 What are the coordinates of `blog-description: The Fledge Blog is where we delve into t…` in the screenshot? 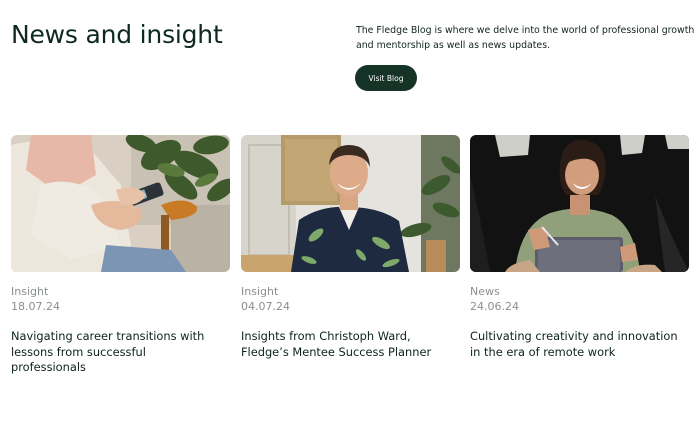 It's located at (525, 38).